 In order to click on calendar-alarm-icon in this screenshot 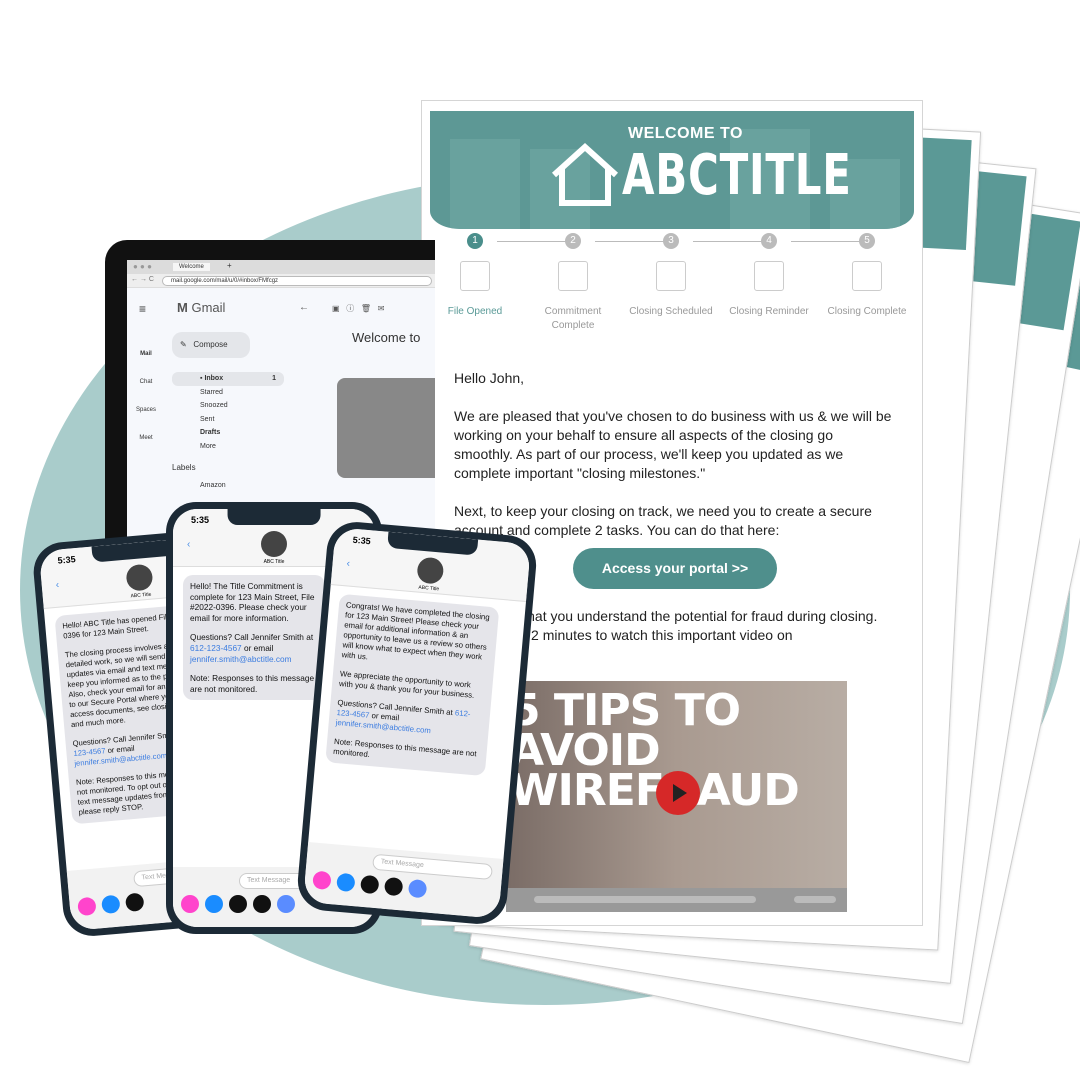, I will do `click(769, 276)`.